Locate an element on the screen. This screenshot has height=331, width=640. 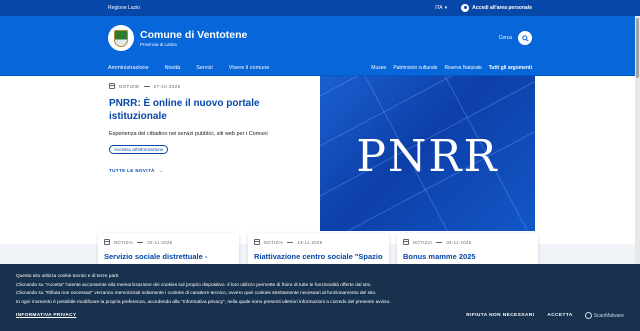
card-date: 13-11-2025 is located at coordinates (310, 242).